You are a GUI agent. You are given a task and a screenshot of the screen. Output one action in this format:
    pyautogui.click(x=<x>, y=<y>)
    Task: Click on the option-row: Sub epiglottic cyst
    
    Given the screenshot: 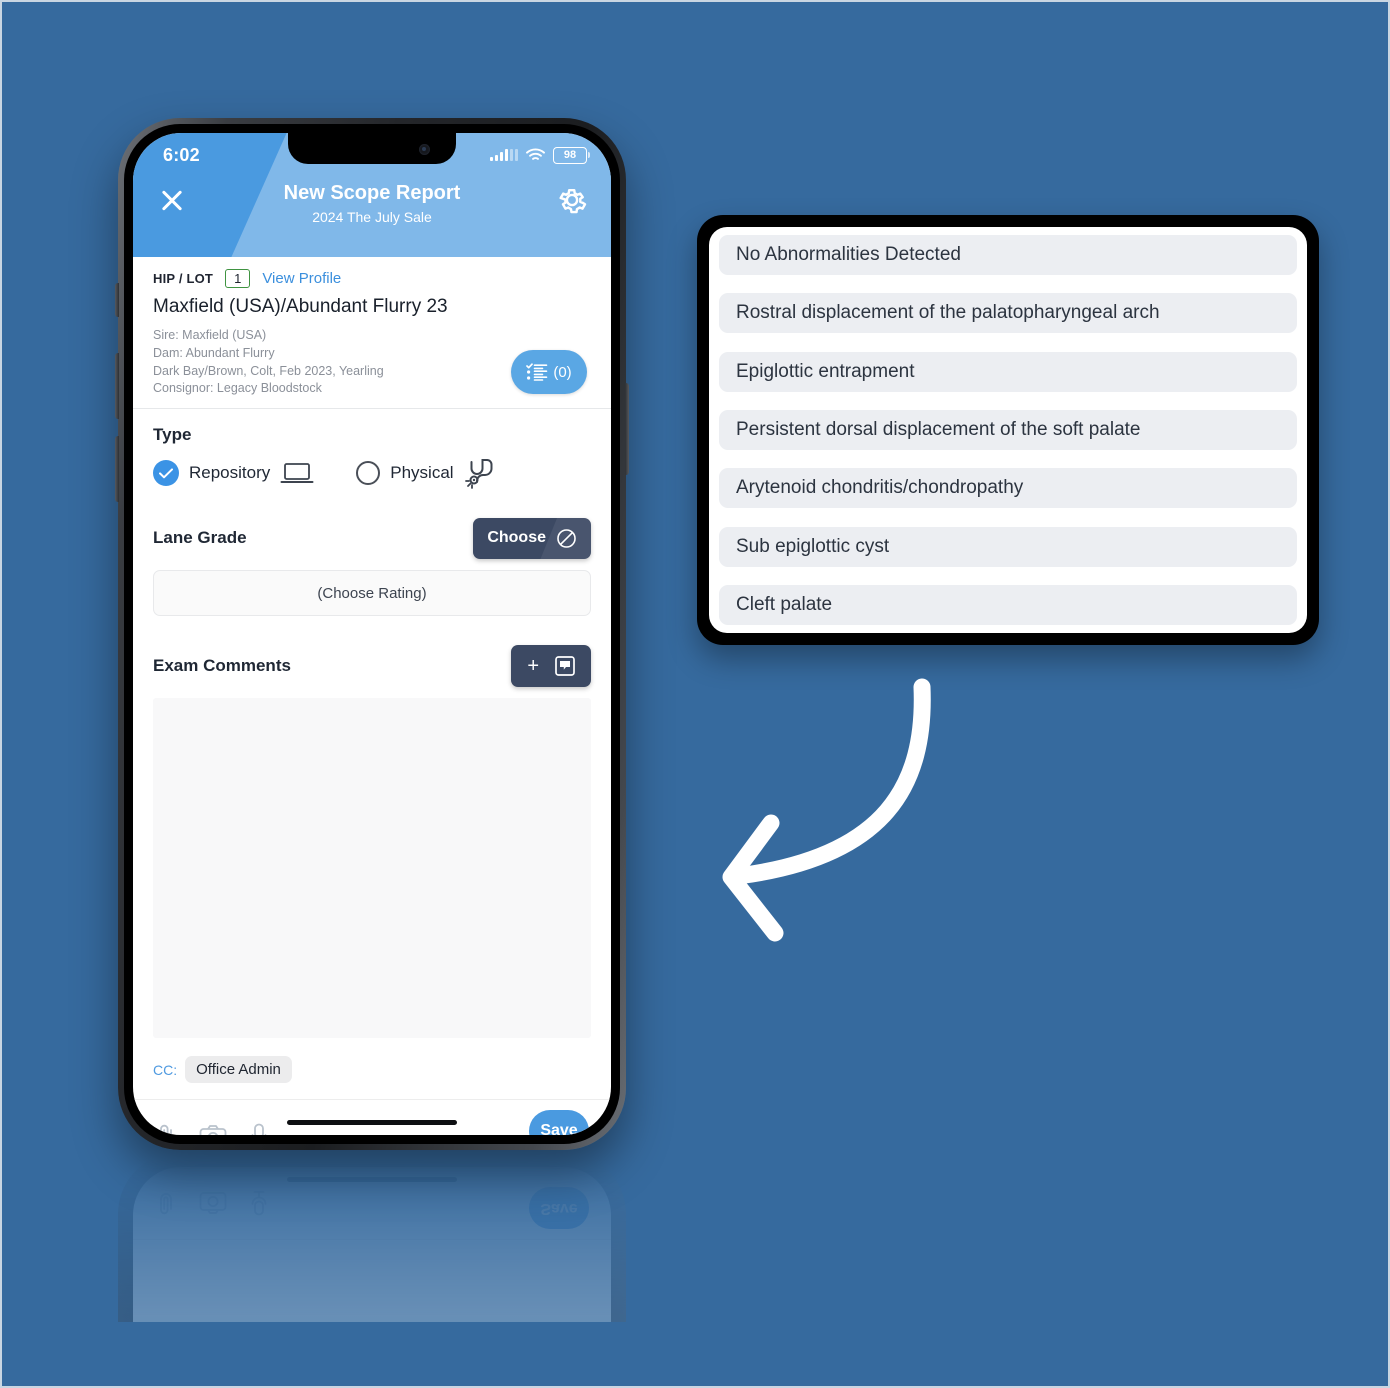 What is the action you would take?
    pyautogui.click(x=1008, y=546)
    